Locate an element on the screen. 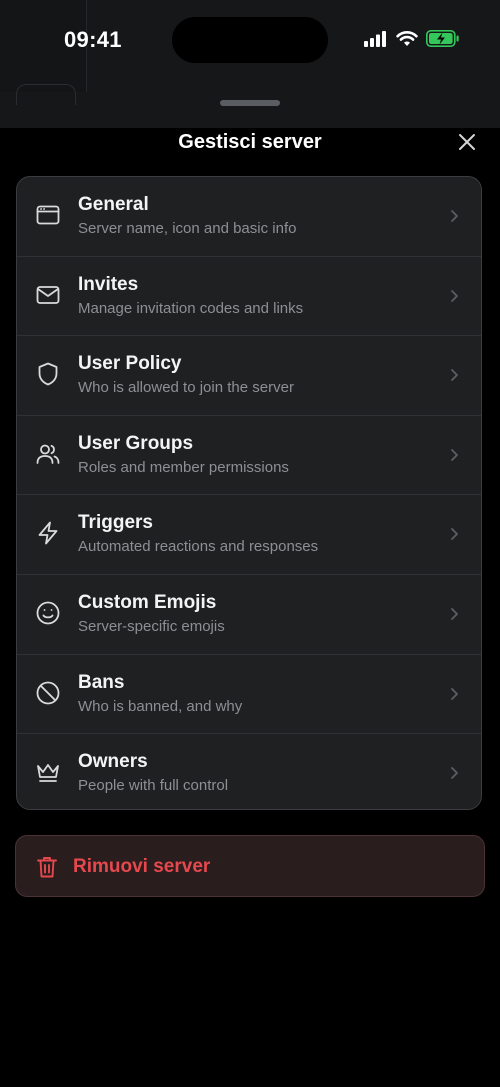  menu-item-title: Triggers is located at coordinates (115, 523).